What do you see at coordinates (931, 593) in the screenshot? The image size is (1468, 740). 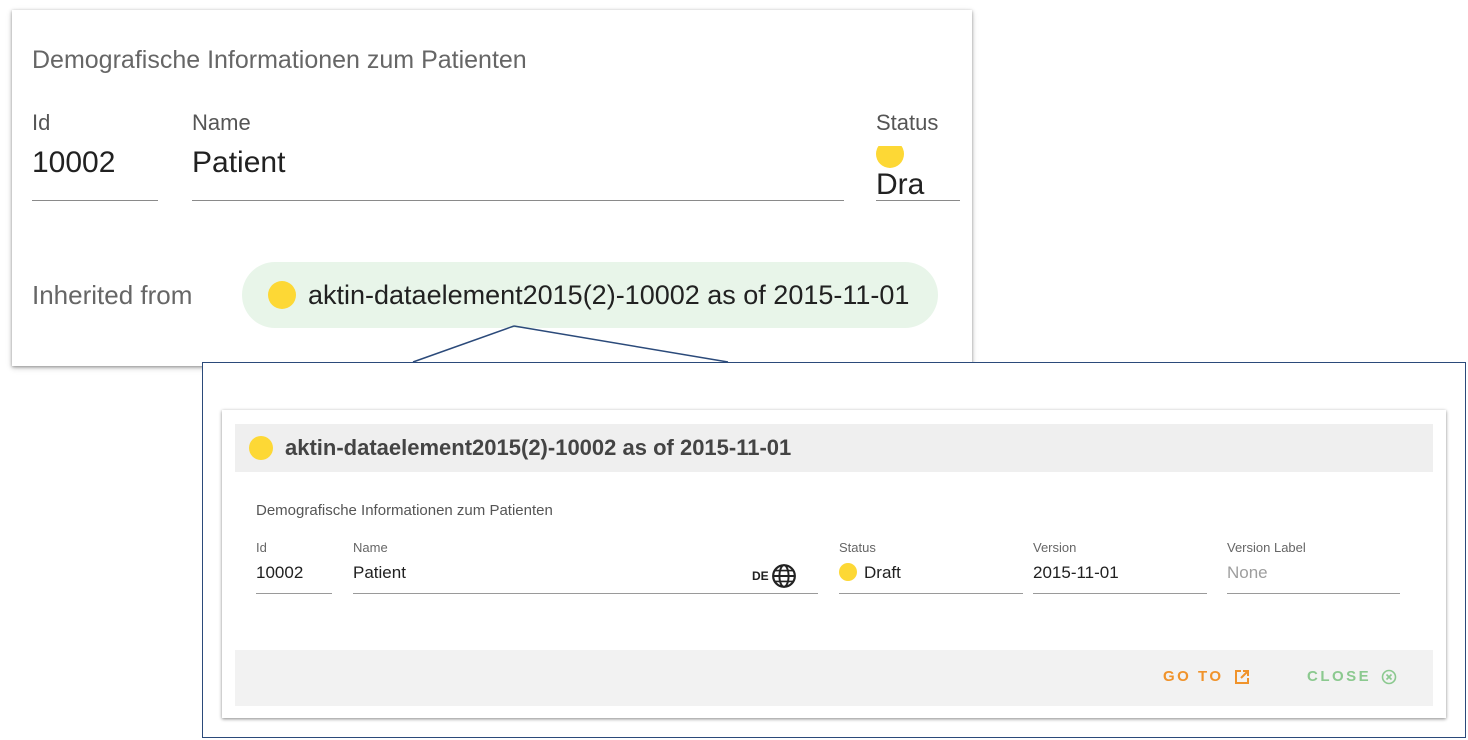 I see `popup-status-underline` at bounding box center [931, 593].